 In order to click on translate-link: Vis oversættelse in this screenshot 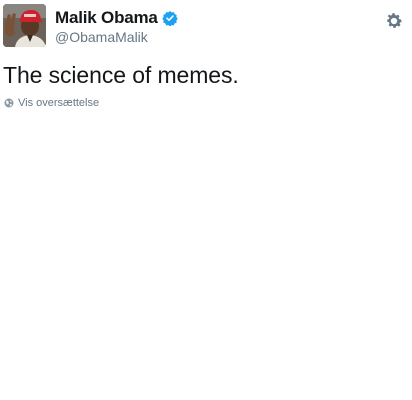, I will do `click(51, 103)`.